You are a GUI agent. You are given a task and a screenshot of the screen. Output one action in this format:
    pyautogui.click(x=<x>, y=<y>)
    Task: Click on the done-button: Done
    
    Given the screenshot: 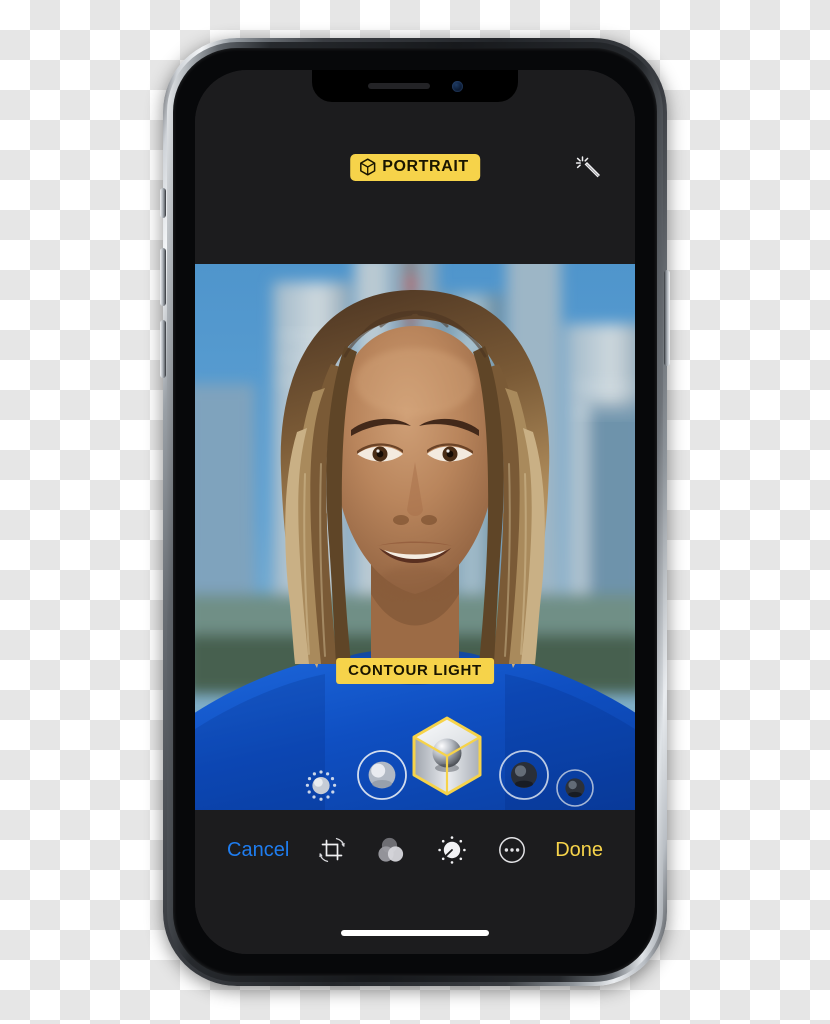 What is the action you would take?
    pyautogui.click(x=579, y=850)
    